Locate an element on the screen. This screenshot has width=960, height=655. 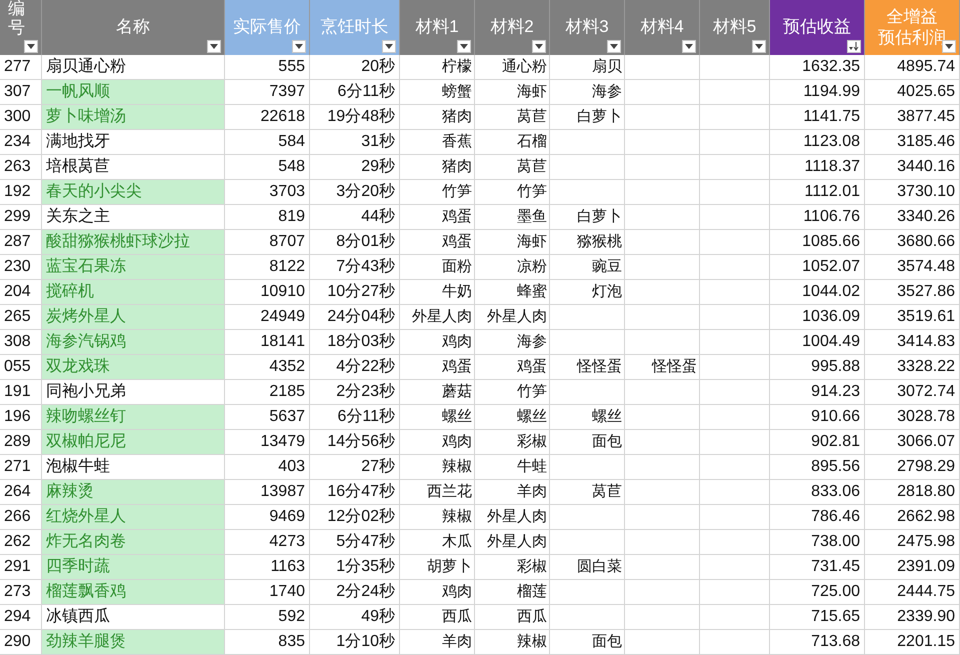
table-cell: 191 is located at coordinates (21, 392).